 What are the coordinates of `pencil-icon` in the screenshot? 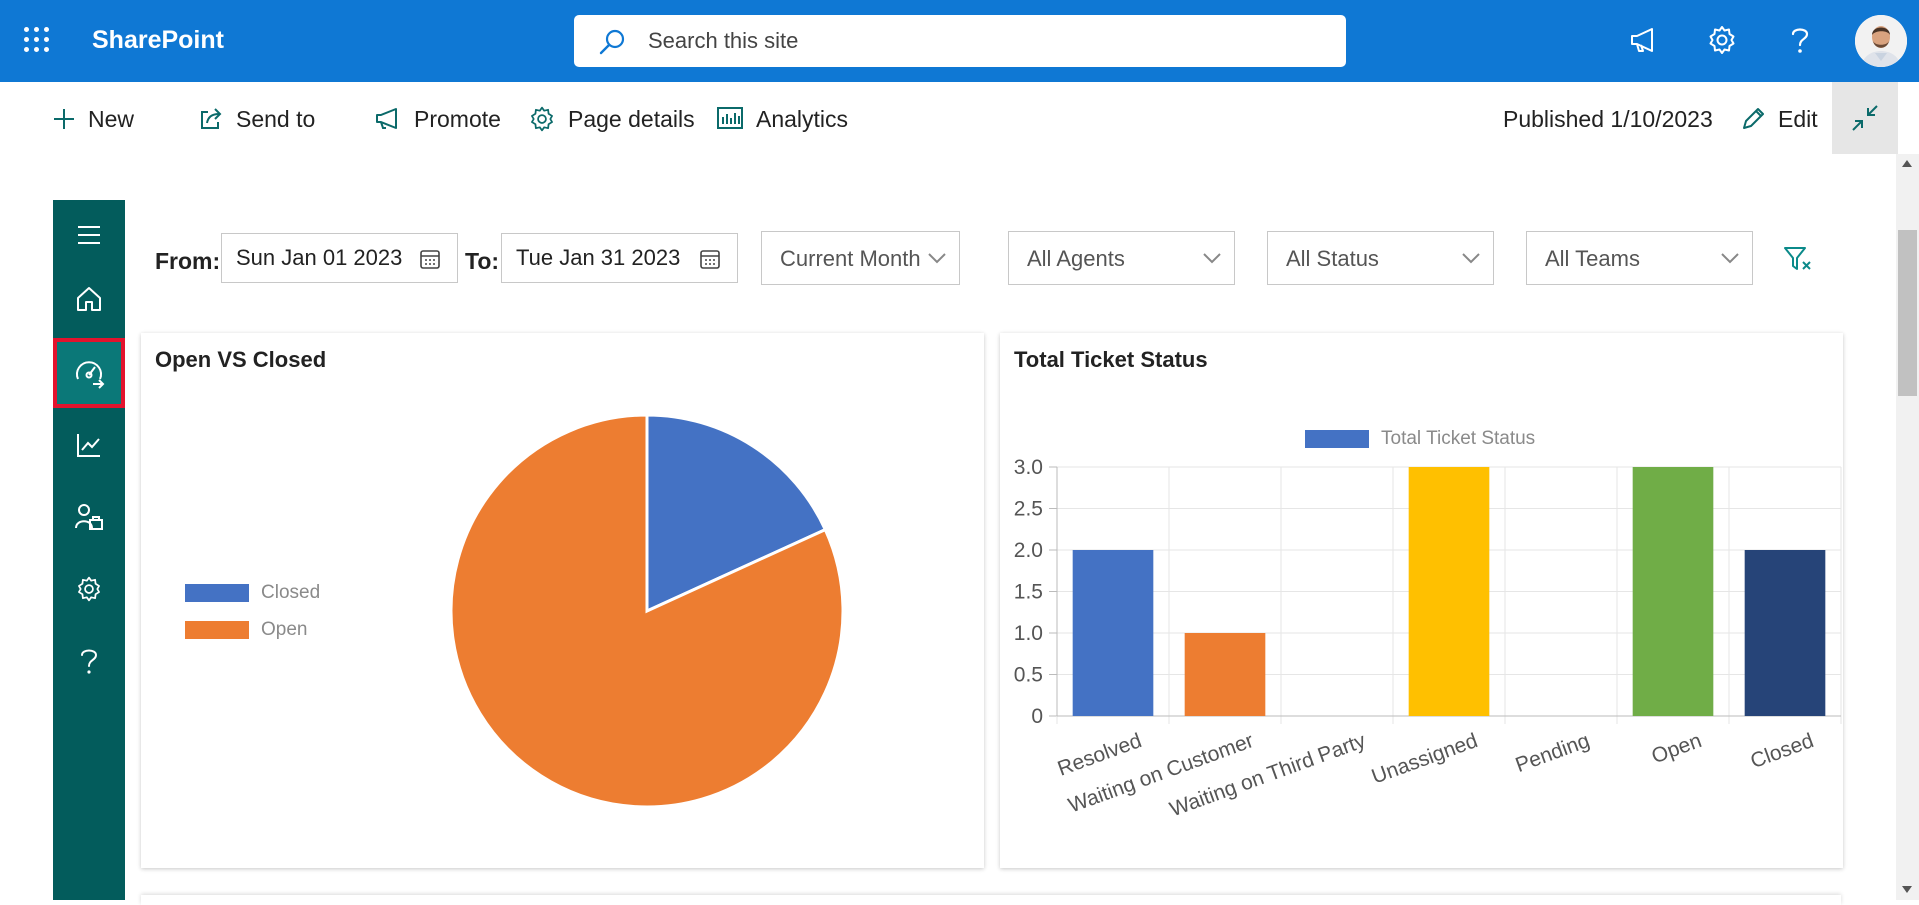 It's located at (1753, 118).